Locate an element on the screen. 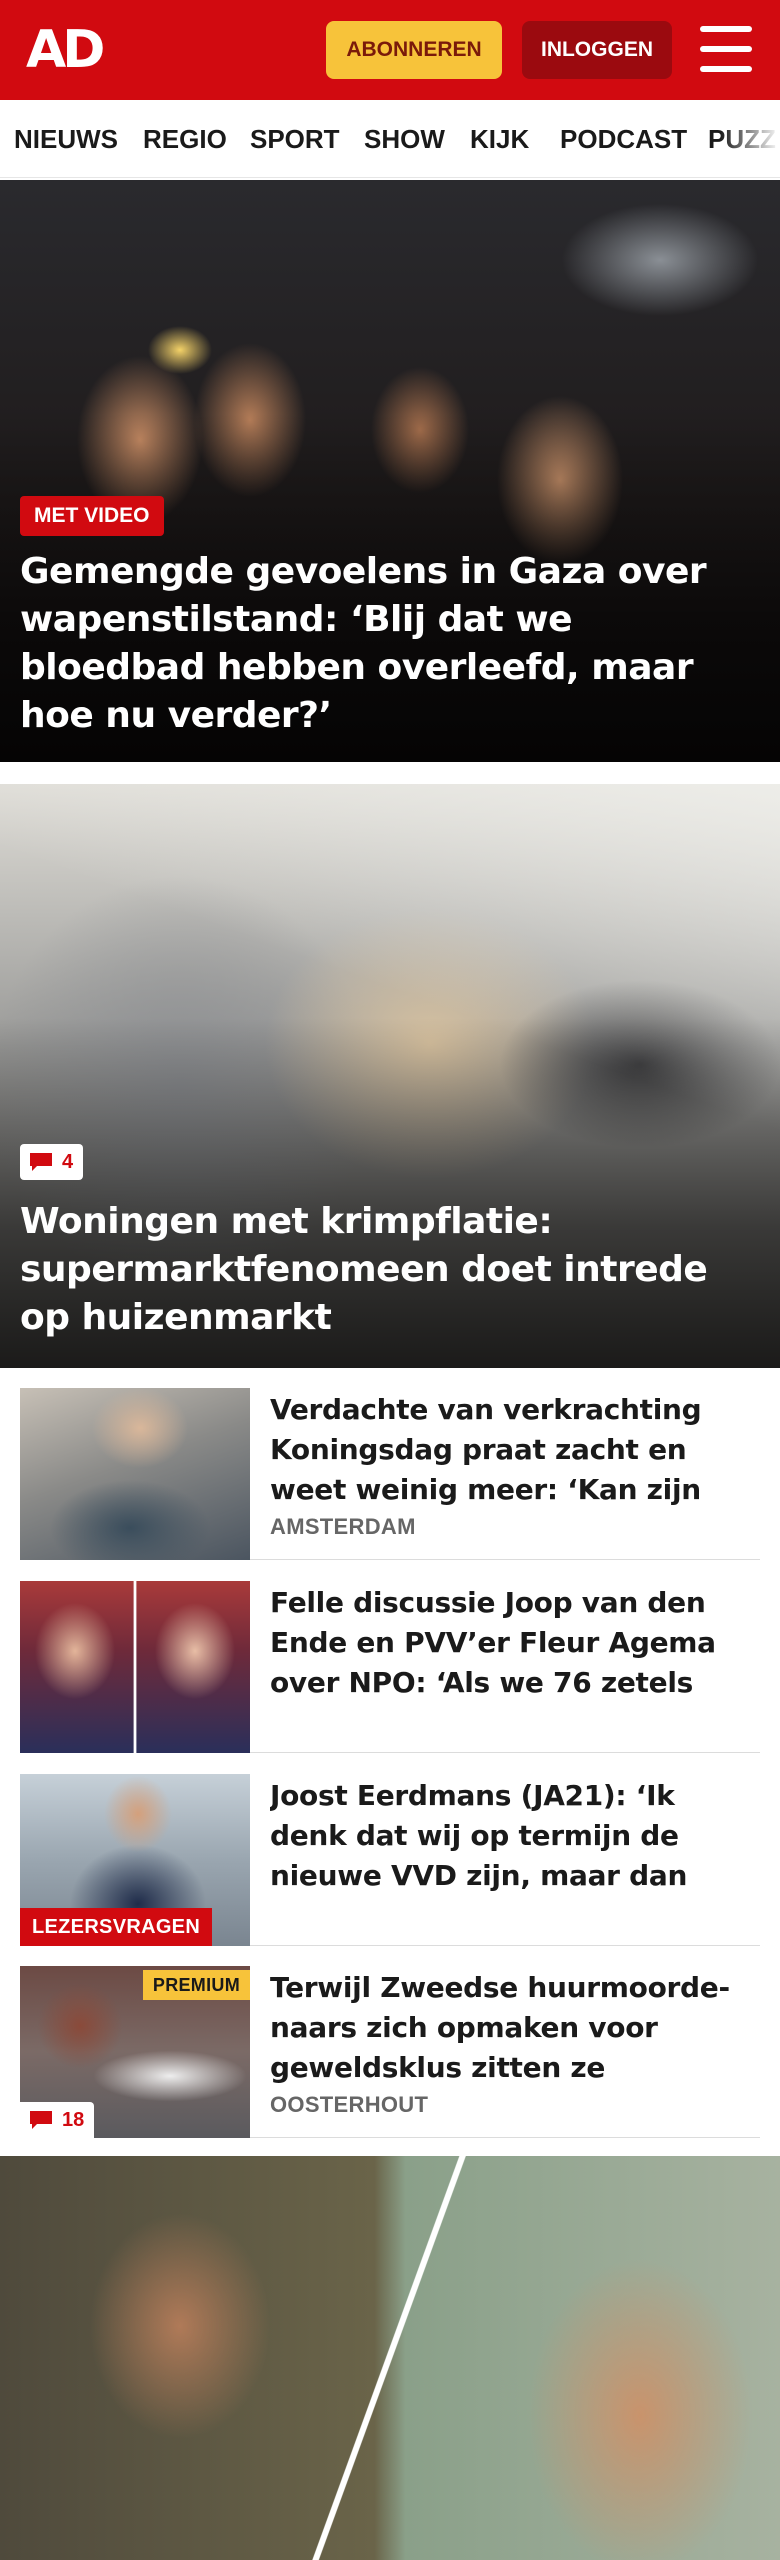  nav-item-sport: SPORT is located at coordinates (295, 138).